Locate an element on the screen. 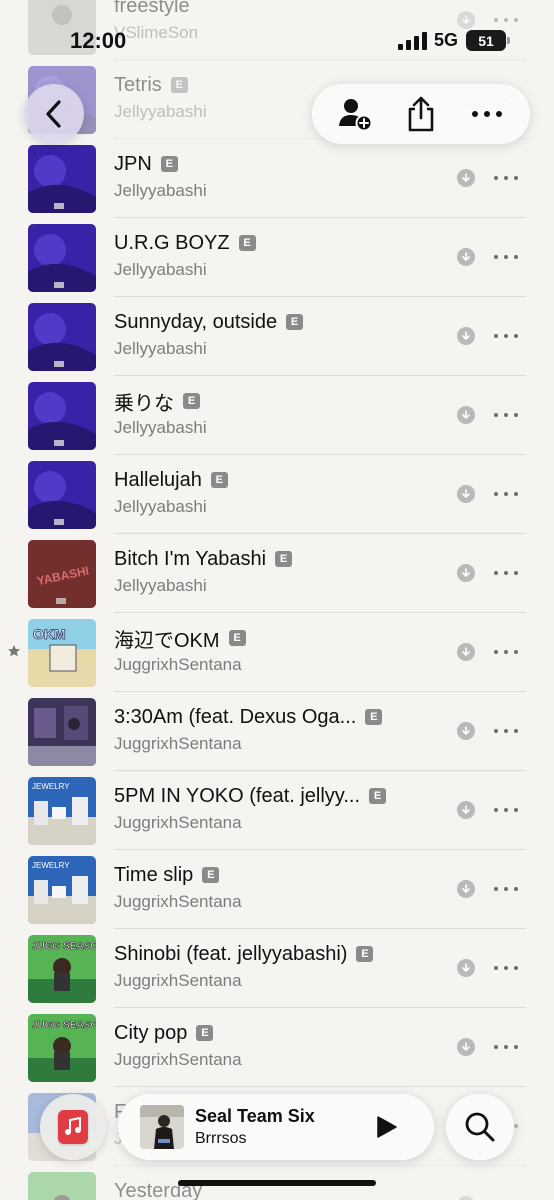 The height and width of the screenshot is (1200, 554). track-title: Tetris is located at coordinates (138, 84).